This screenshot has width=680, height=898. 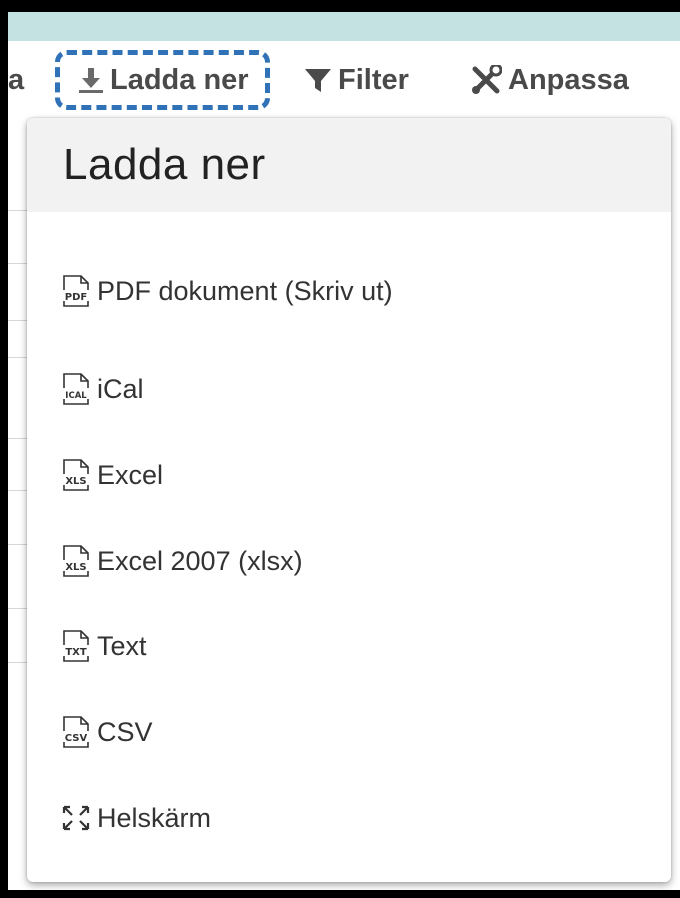 I want to click on menu-item-text: TXT Text, so click(x=104, y=646).